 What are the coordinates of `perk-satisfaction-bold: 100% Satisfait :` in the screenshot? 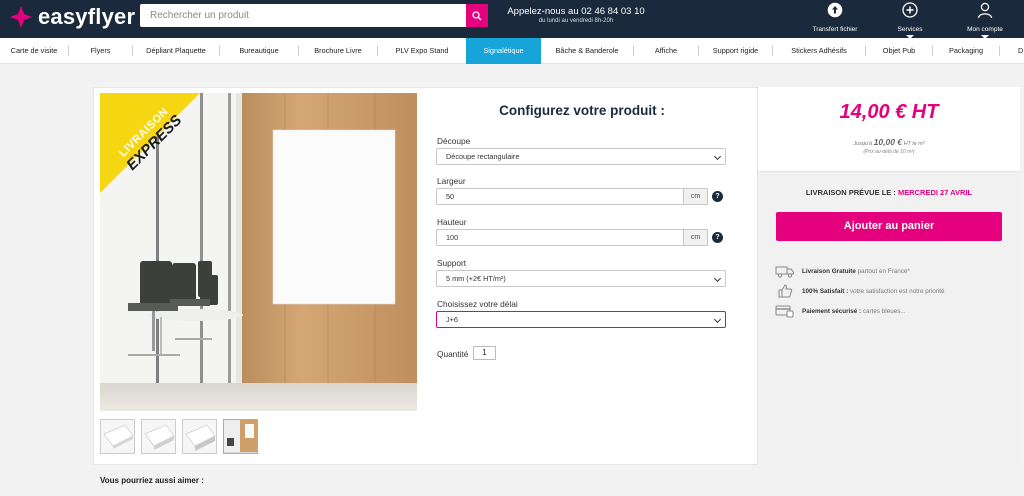 It's located at (825, 291).